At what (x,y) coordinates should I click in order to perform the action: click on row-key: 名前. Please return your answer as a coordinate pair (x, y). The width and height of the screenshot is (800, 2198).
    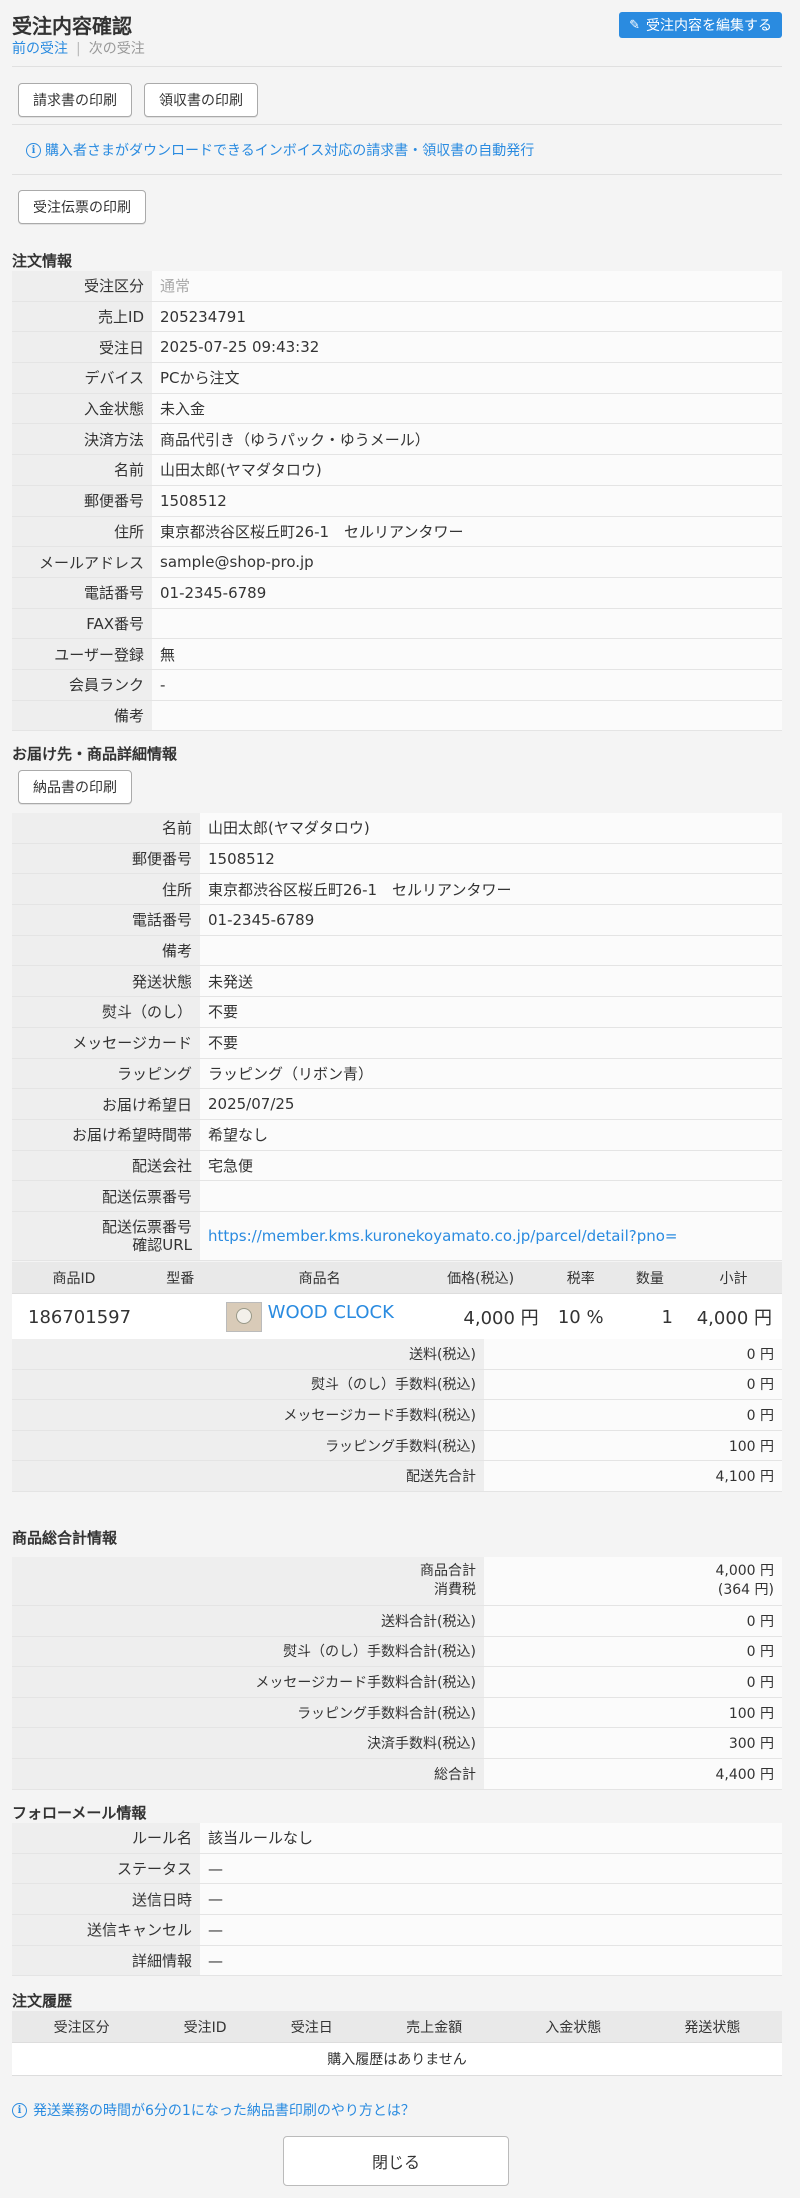
    Looking at the image, I should click on (82, 470).